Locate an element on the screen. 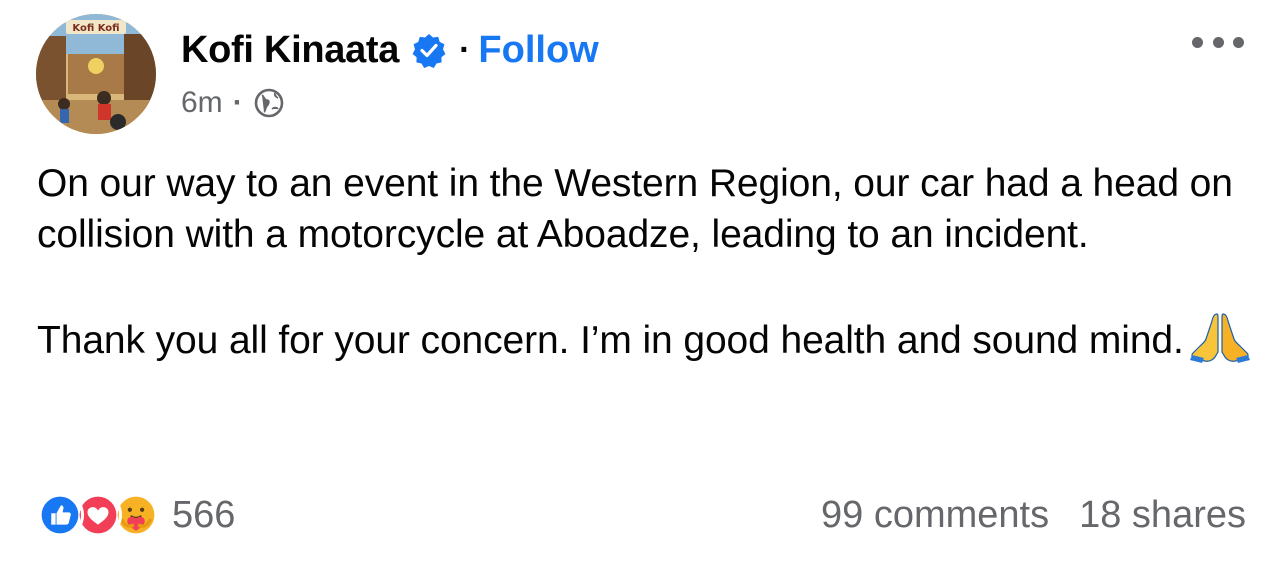  avatar-image: Kofi Kofi is located at coordinates (96, 74).